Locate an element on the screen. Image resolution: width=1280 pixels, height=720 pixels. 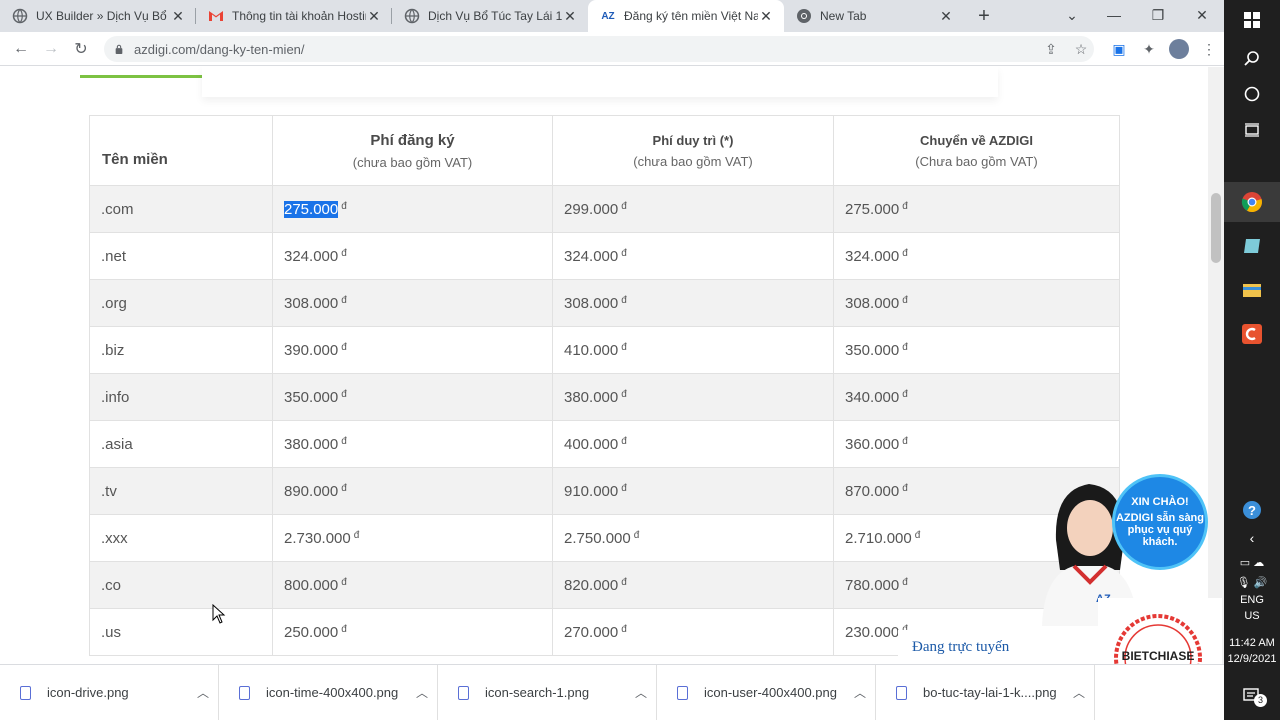
menu-kebab-icon: ⋮ is located at coordinates (1209, 49).